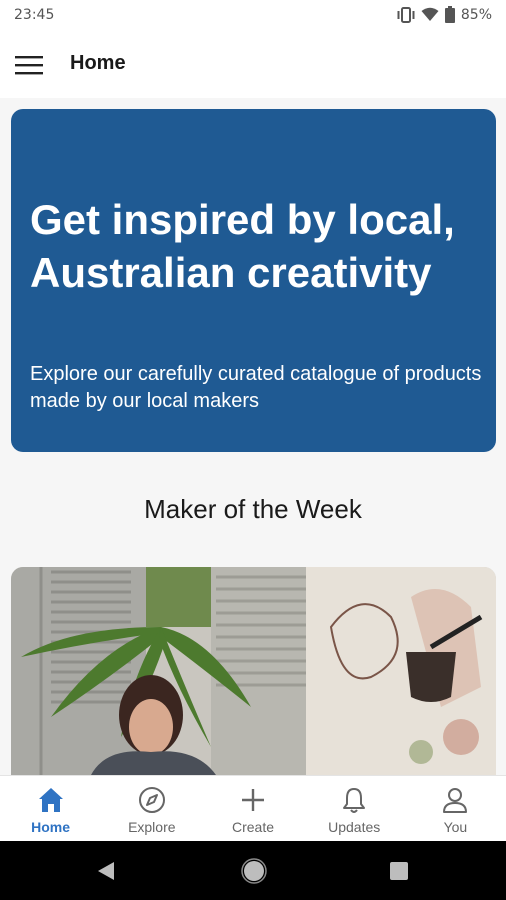  Describe the element at coordinates (354, 800) in the screenshot. I see `bell-icon` at that location.